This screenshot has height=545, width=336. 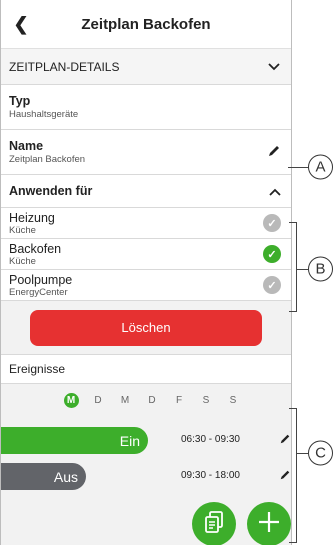 What do you see at coordinates (320, 167) in the screenshot?
I see `callout-a: A` at bounding box center [320, 167].